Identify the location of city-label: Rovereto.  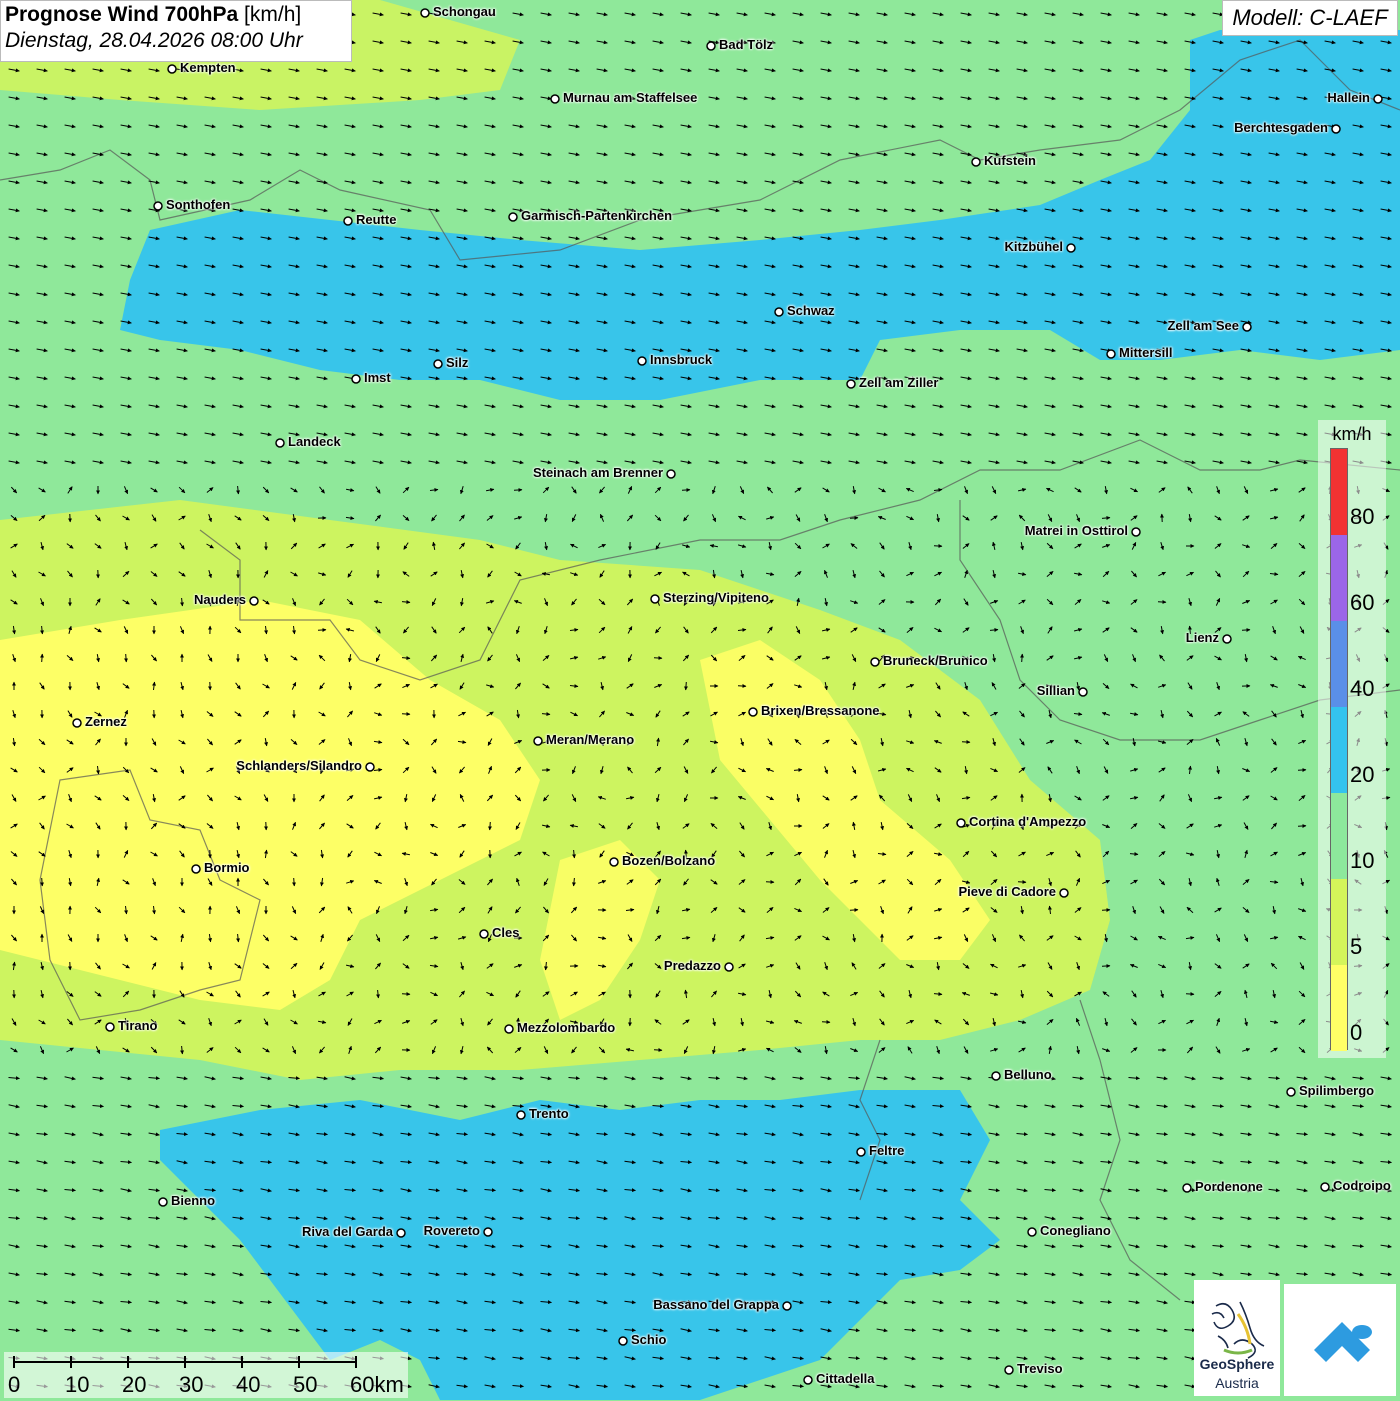
(452, 1230).